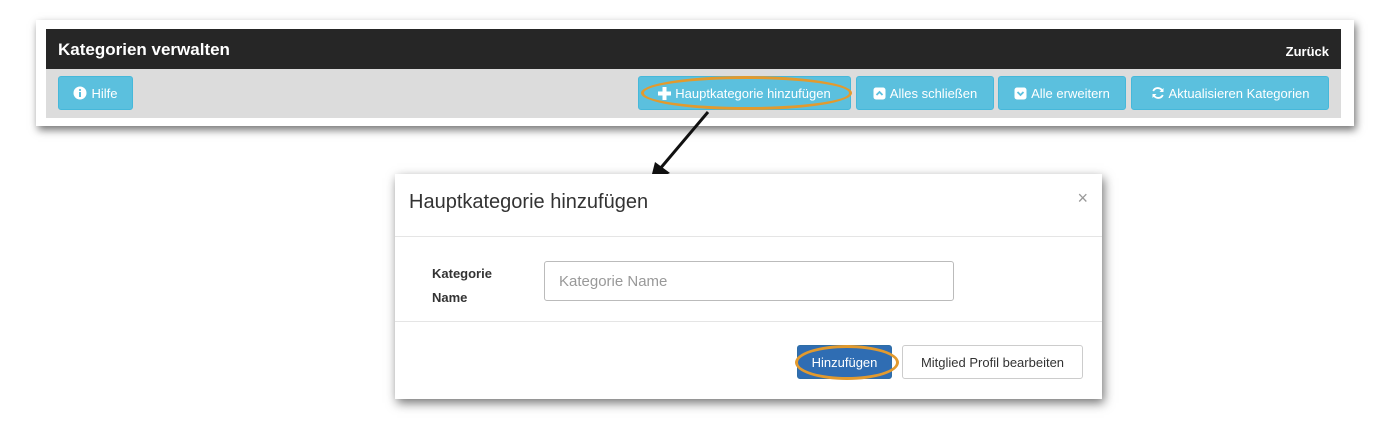 The width and height of the screenshot is (1390, 443). I want to click on modal-title: Hauptkategorie hinzufügen, so click(529, 202).